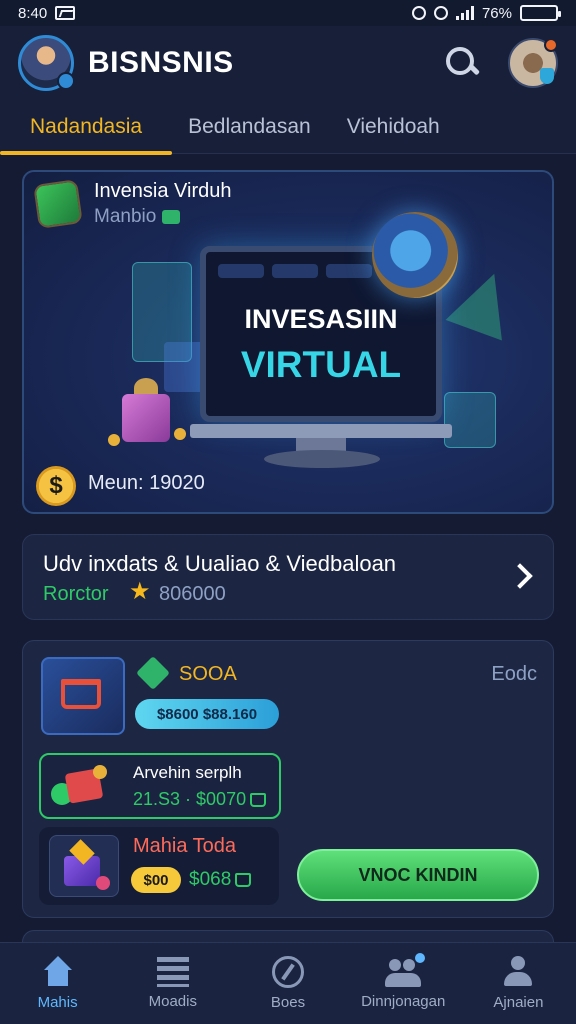 The width and height of the screenshot is (576, 1024). I want to click on profile-button, so click(533, 63).